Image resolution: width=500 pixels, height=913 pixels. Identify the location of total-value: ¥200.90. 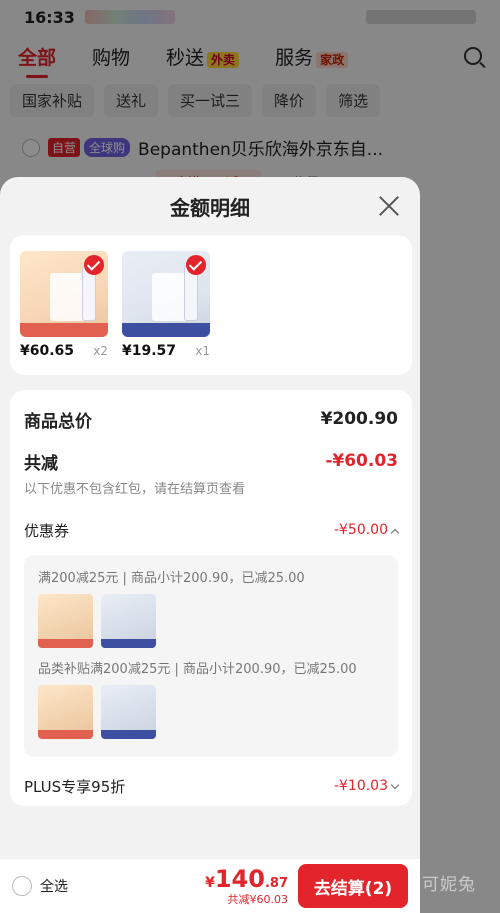
(359, 419).